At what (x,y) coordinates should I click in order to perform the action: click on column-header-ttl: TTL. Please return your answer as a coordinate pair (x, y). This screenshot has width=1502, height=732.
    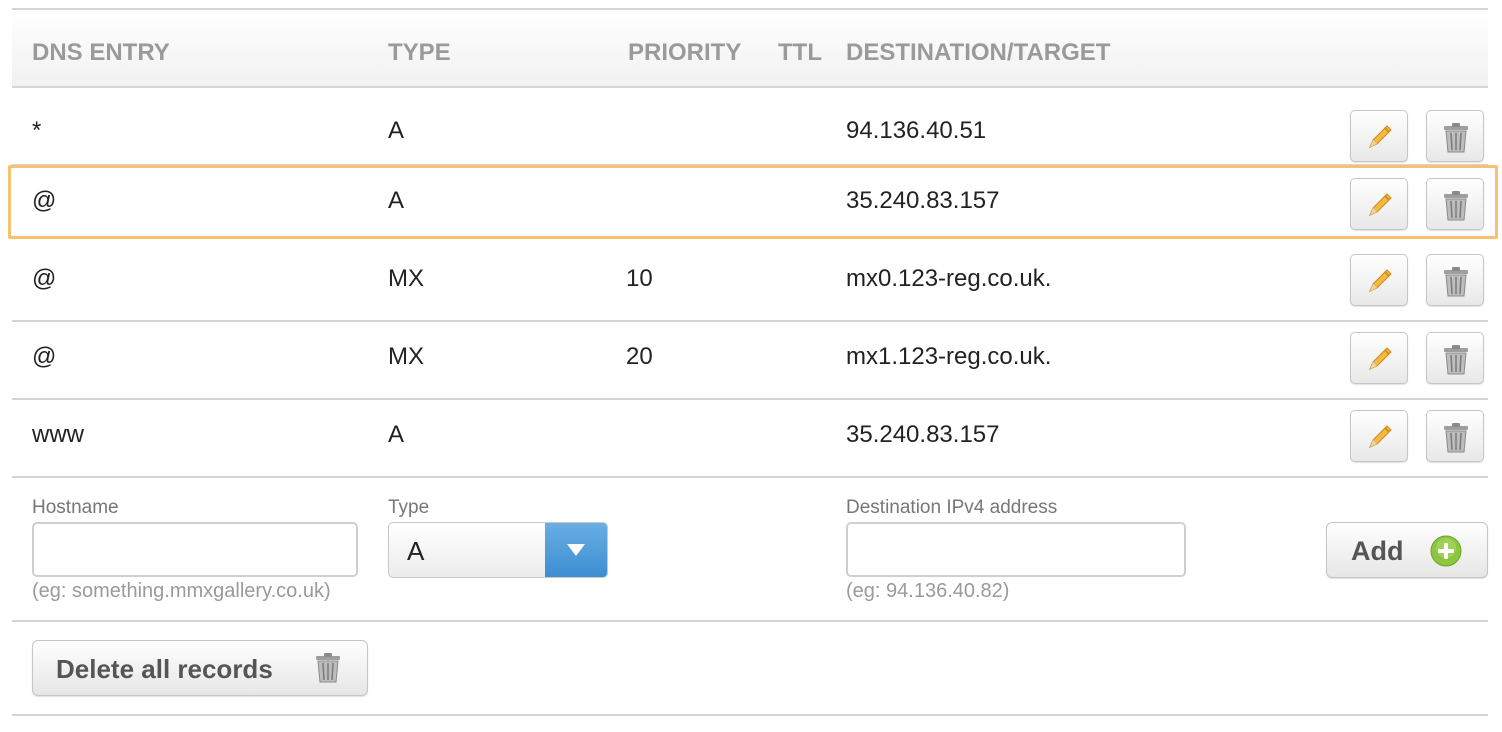
    Looking at the image, I should click on (800, 52).